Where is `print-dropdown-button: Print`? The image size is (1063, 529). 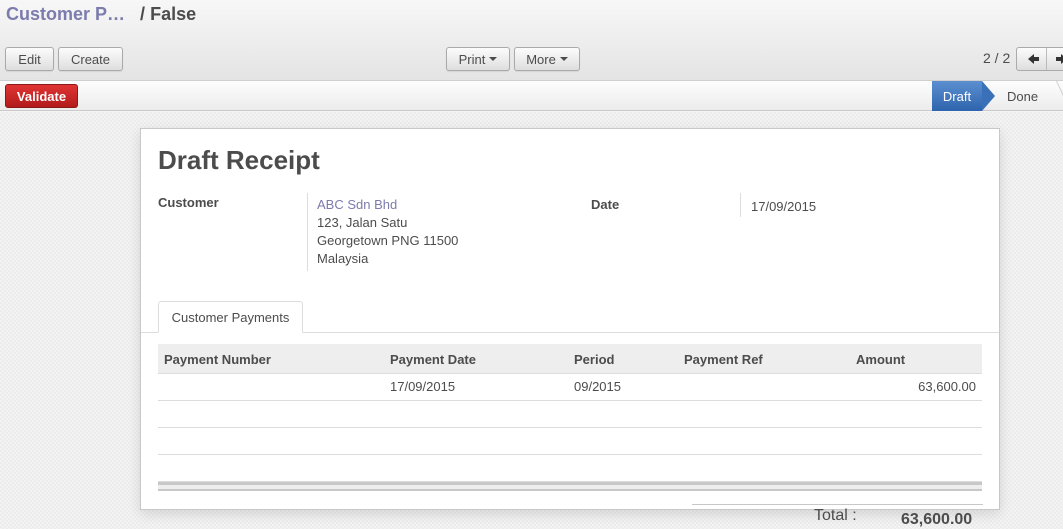
print-dropdown-button: Print is located at coordinates (478, 59).